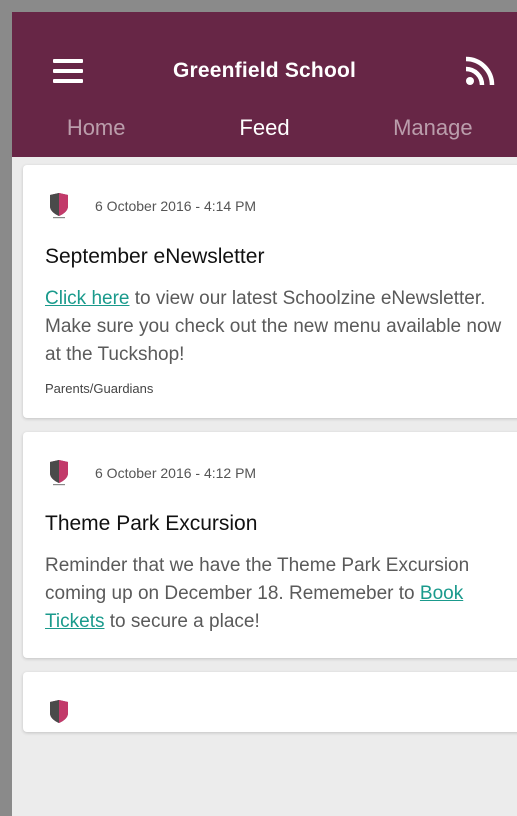 The image size is (517, 816). Describe the element at coordinates (176, 473) in the screenshot. I see `post-date: 6 October 2016 - 4:12 PM` at that location.